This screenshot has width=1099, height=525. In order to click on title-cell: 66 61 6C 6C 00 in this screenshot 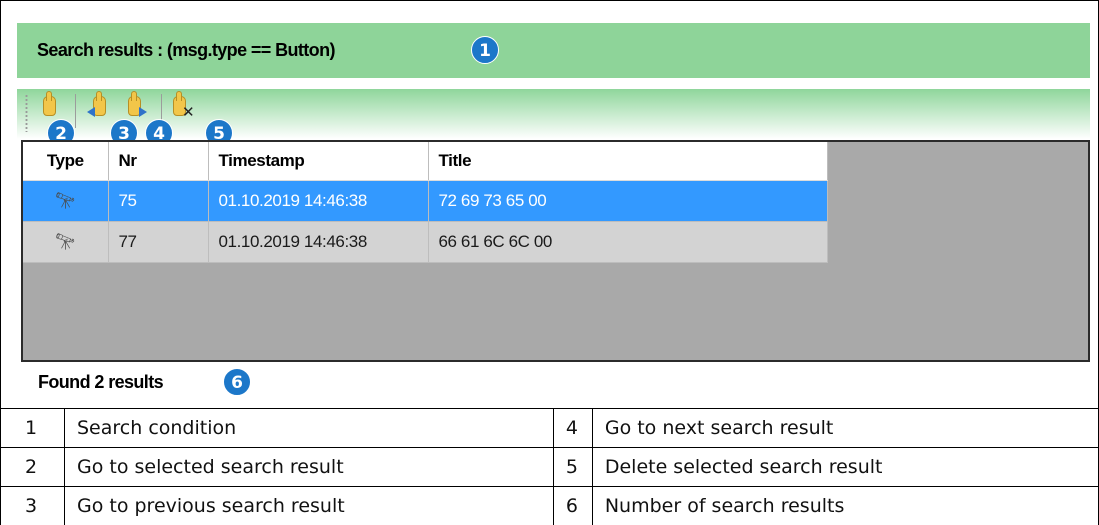, I will do `click(628, 242)`.